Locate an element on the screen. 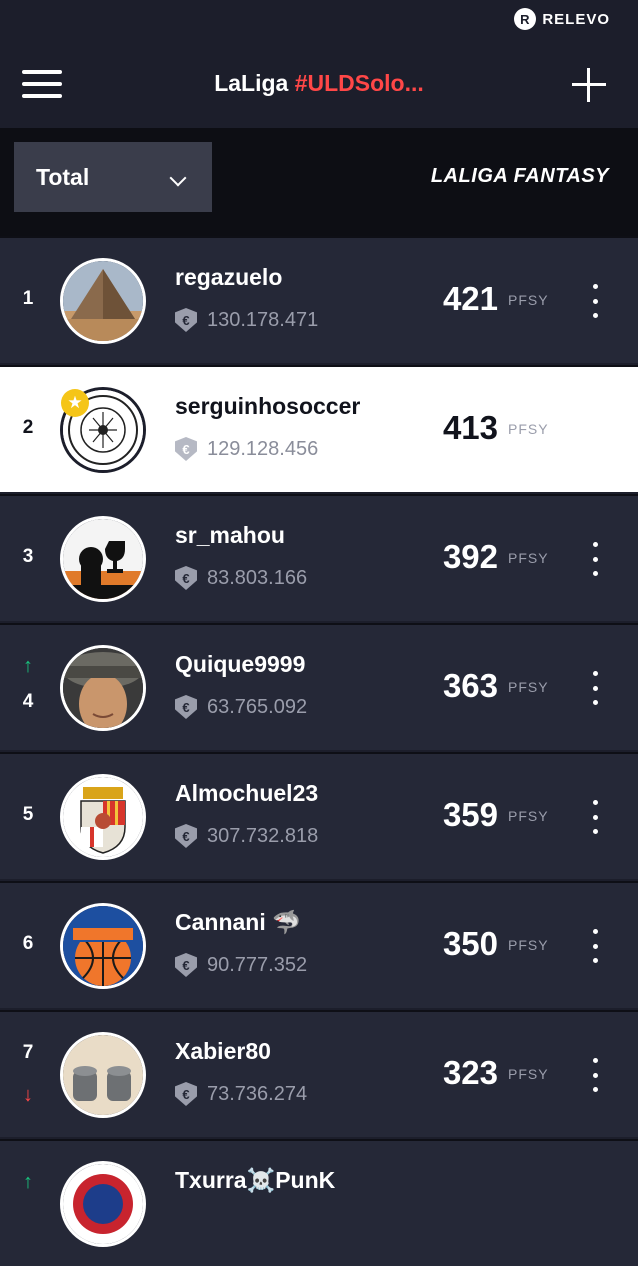 Image resolution: width=638 pixels, height=1266 pixels. rank-number: 1 is located at coordinates (28, 298).